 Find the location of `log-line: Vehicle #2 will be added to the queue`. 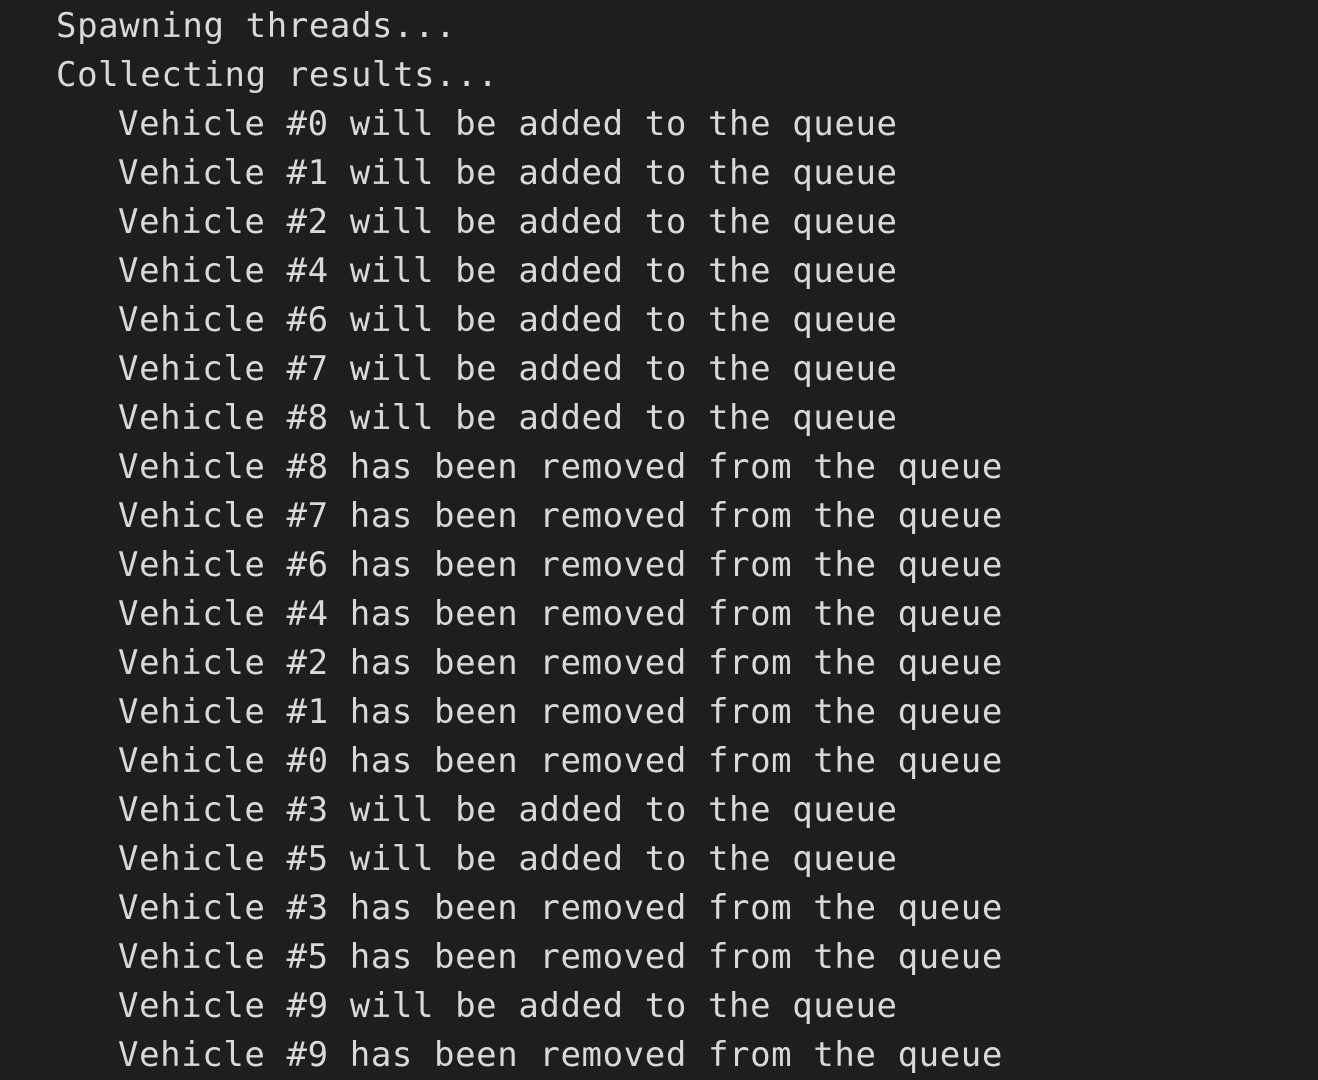

log-line: Vehicle #2 will be added to the queue is located at coordinates (508, 222).